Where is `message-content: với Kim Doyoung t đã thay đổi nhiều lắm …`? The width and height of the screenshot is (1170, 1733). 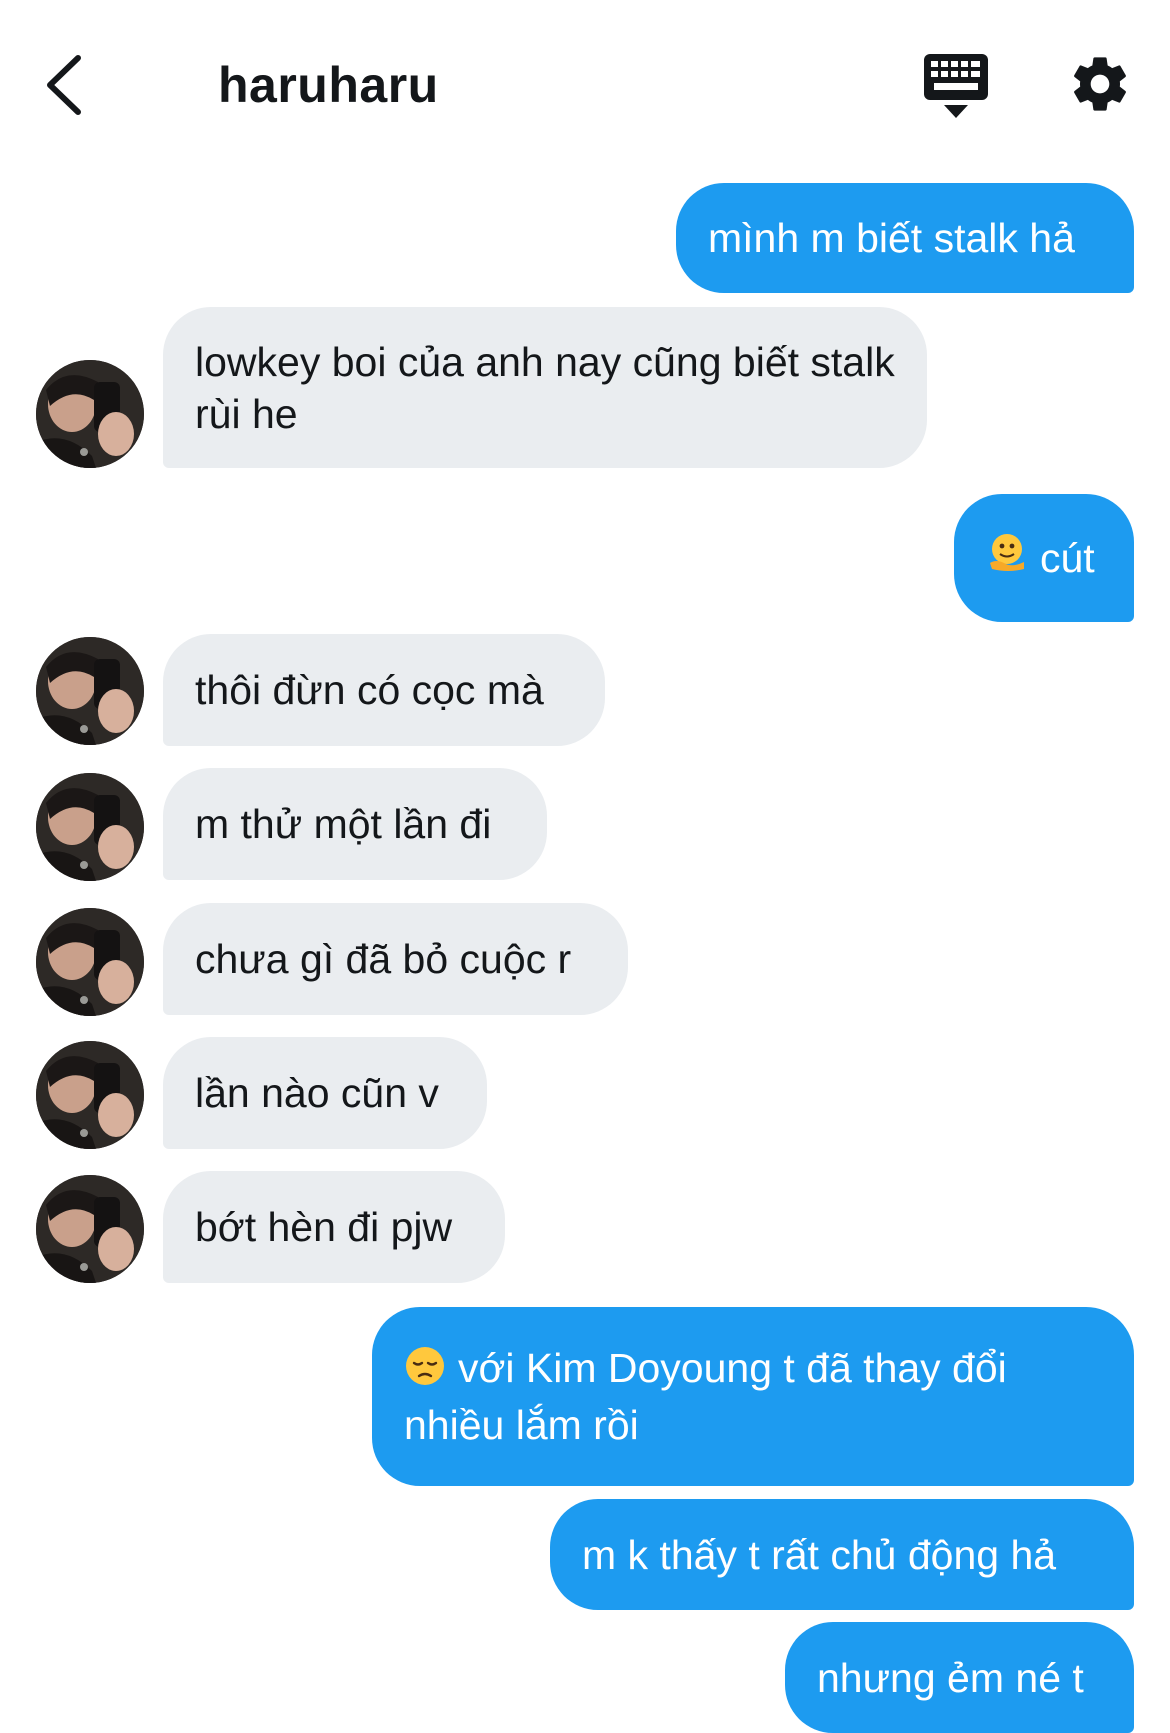 message-content: với Kim Doyoung t đã thay đổi nhiều lắm … is located at coordinates (753, 1396).